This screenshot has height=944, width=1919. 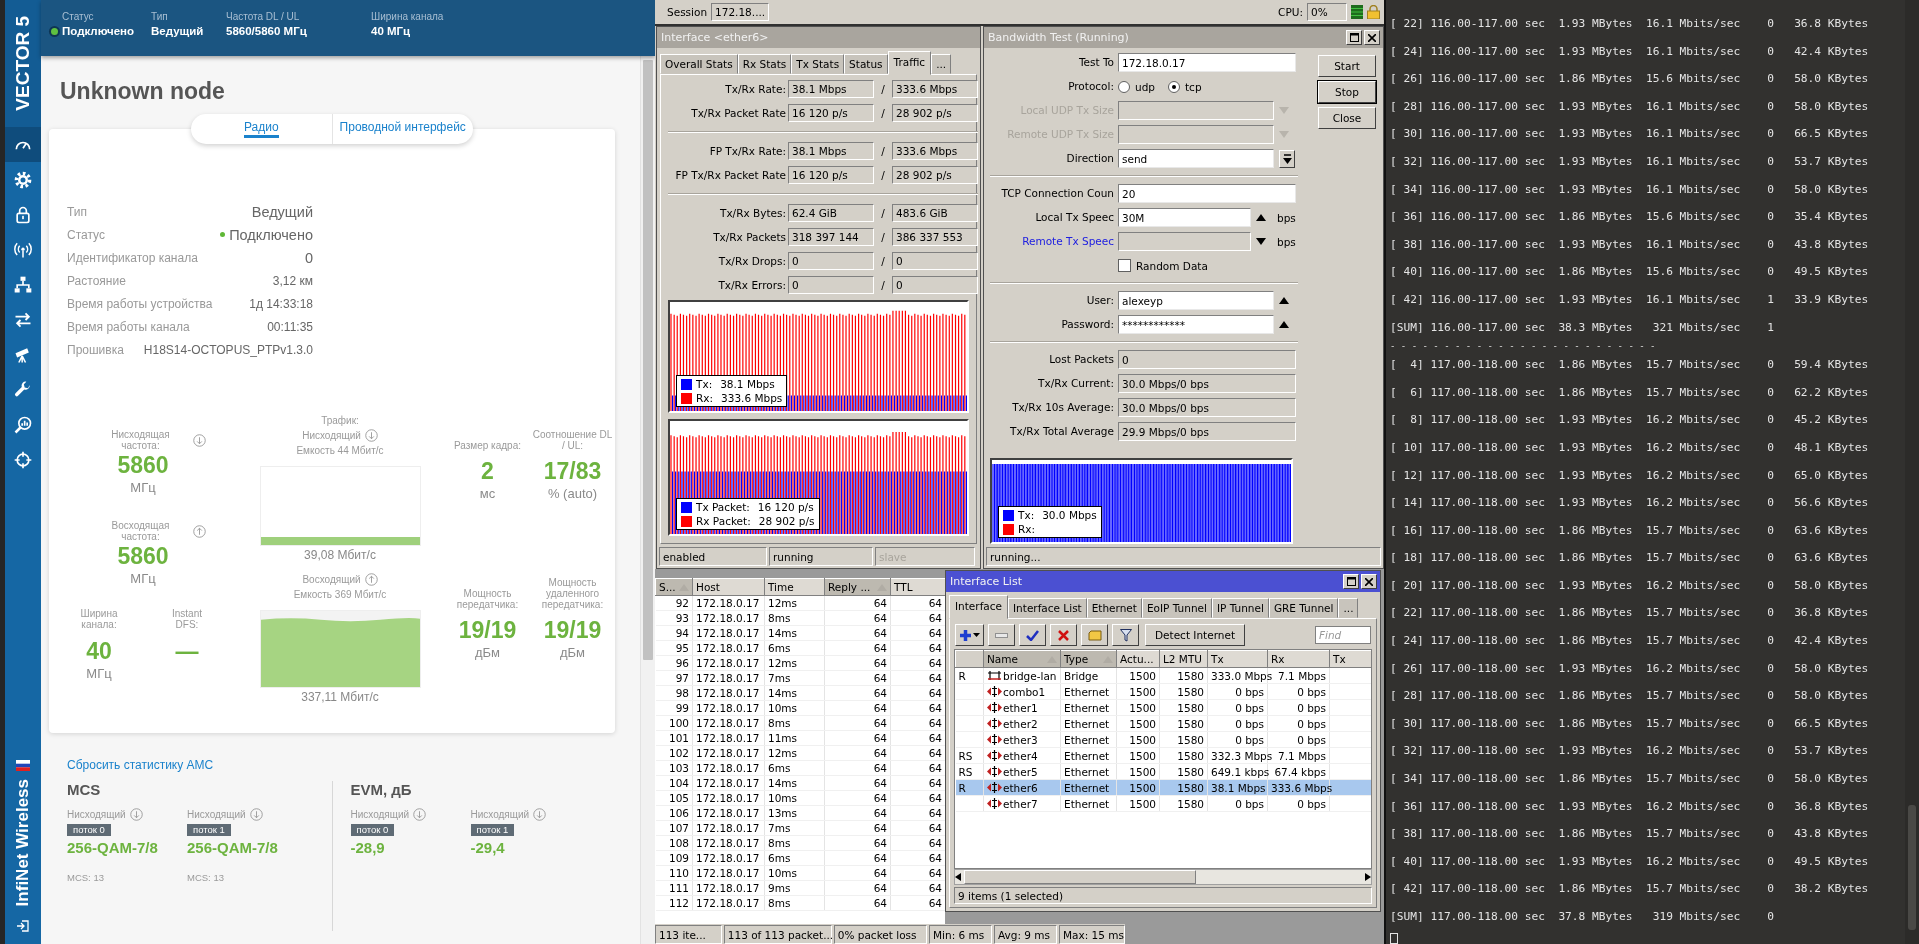 What do you see at coordinates (909, 63) in the screenshot?
I see `tab: Traffic` at bounding box center [909, 63].